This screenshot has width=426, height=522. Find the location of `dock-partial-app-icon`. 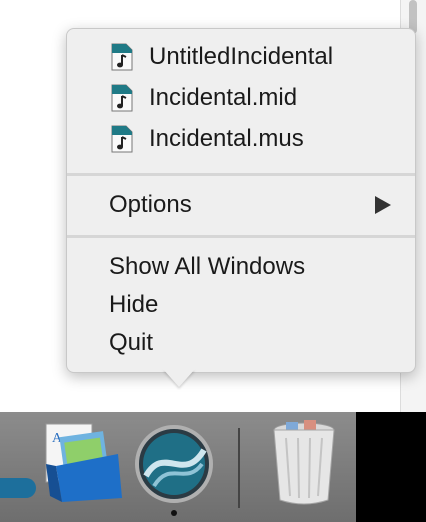

dock-partial-app-icon is located at coordinates (18, 488).